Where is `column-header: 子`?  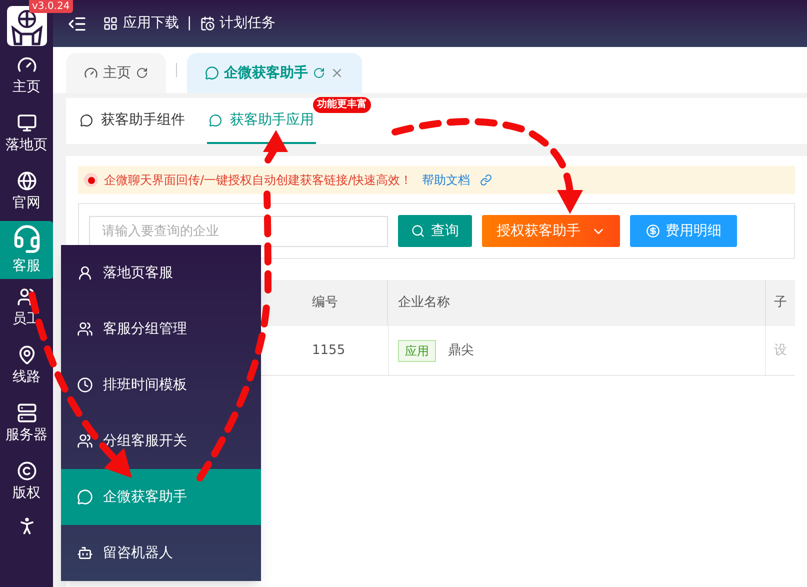
column-header: 子 is located at coordinates (780, 303).